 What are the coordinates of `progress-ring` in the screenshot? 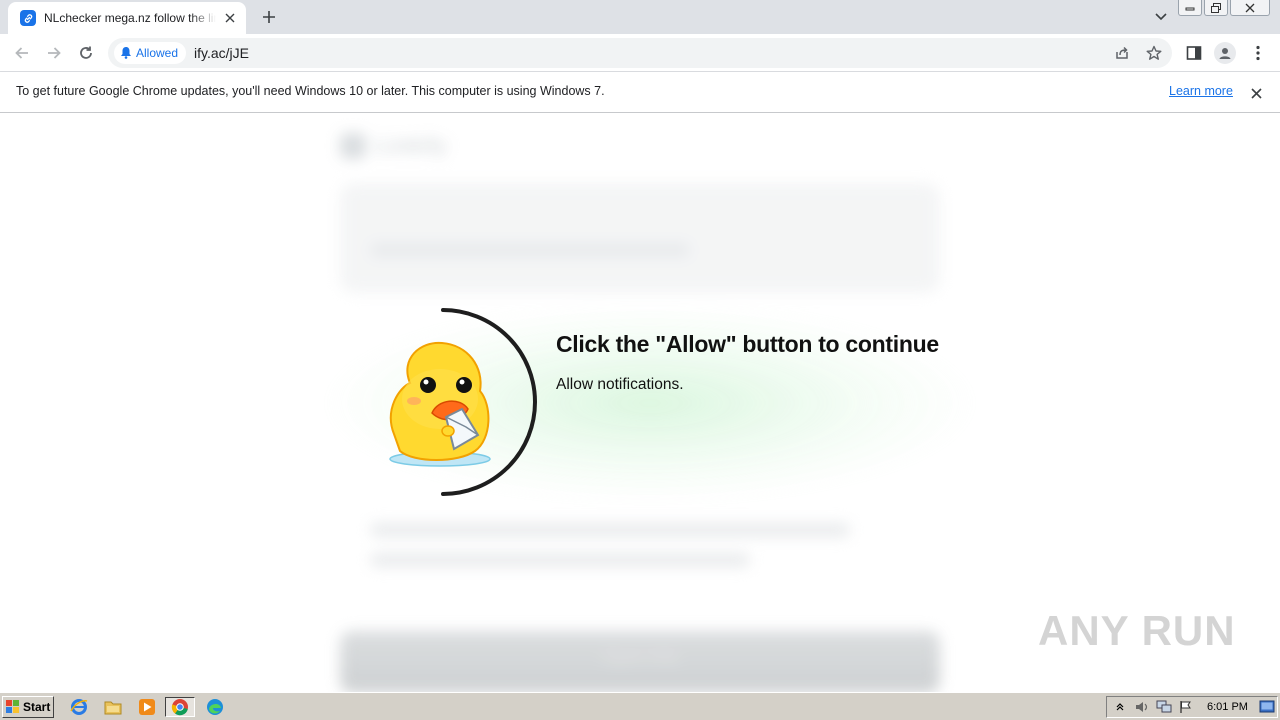 It's located at (489, 402).